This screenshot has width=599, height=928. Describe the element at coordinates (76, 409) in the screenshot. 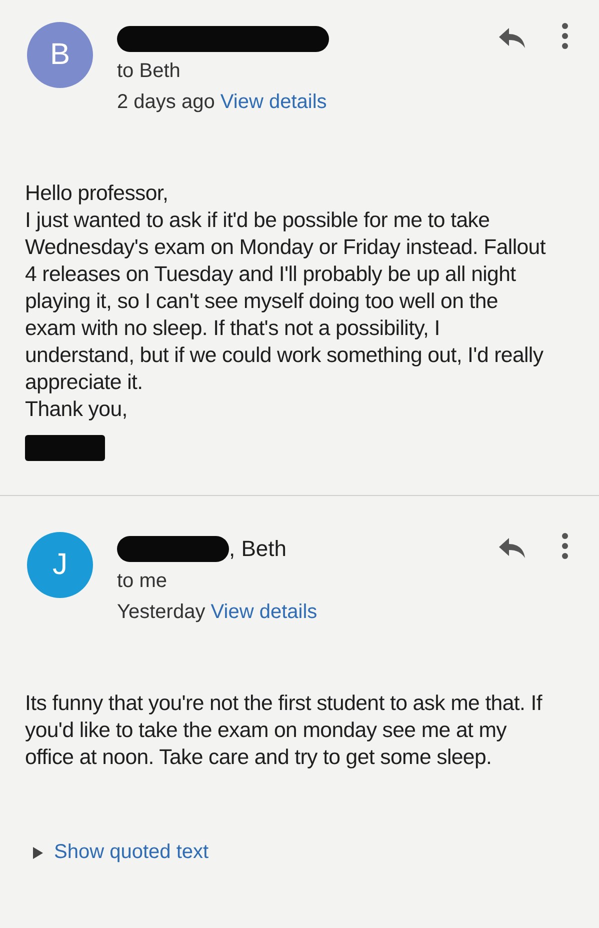

I see `message-text: Thank you,` at that location.